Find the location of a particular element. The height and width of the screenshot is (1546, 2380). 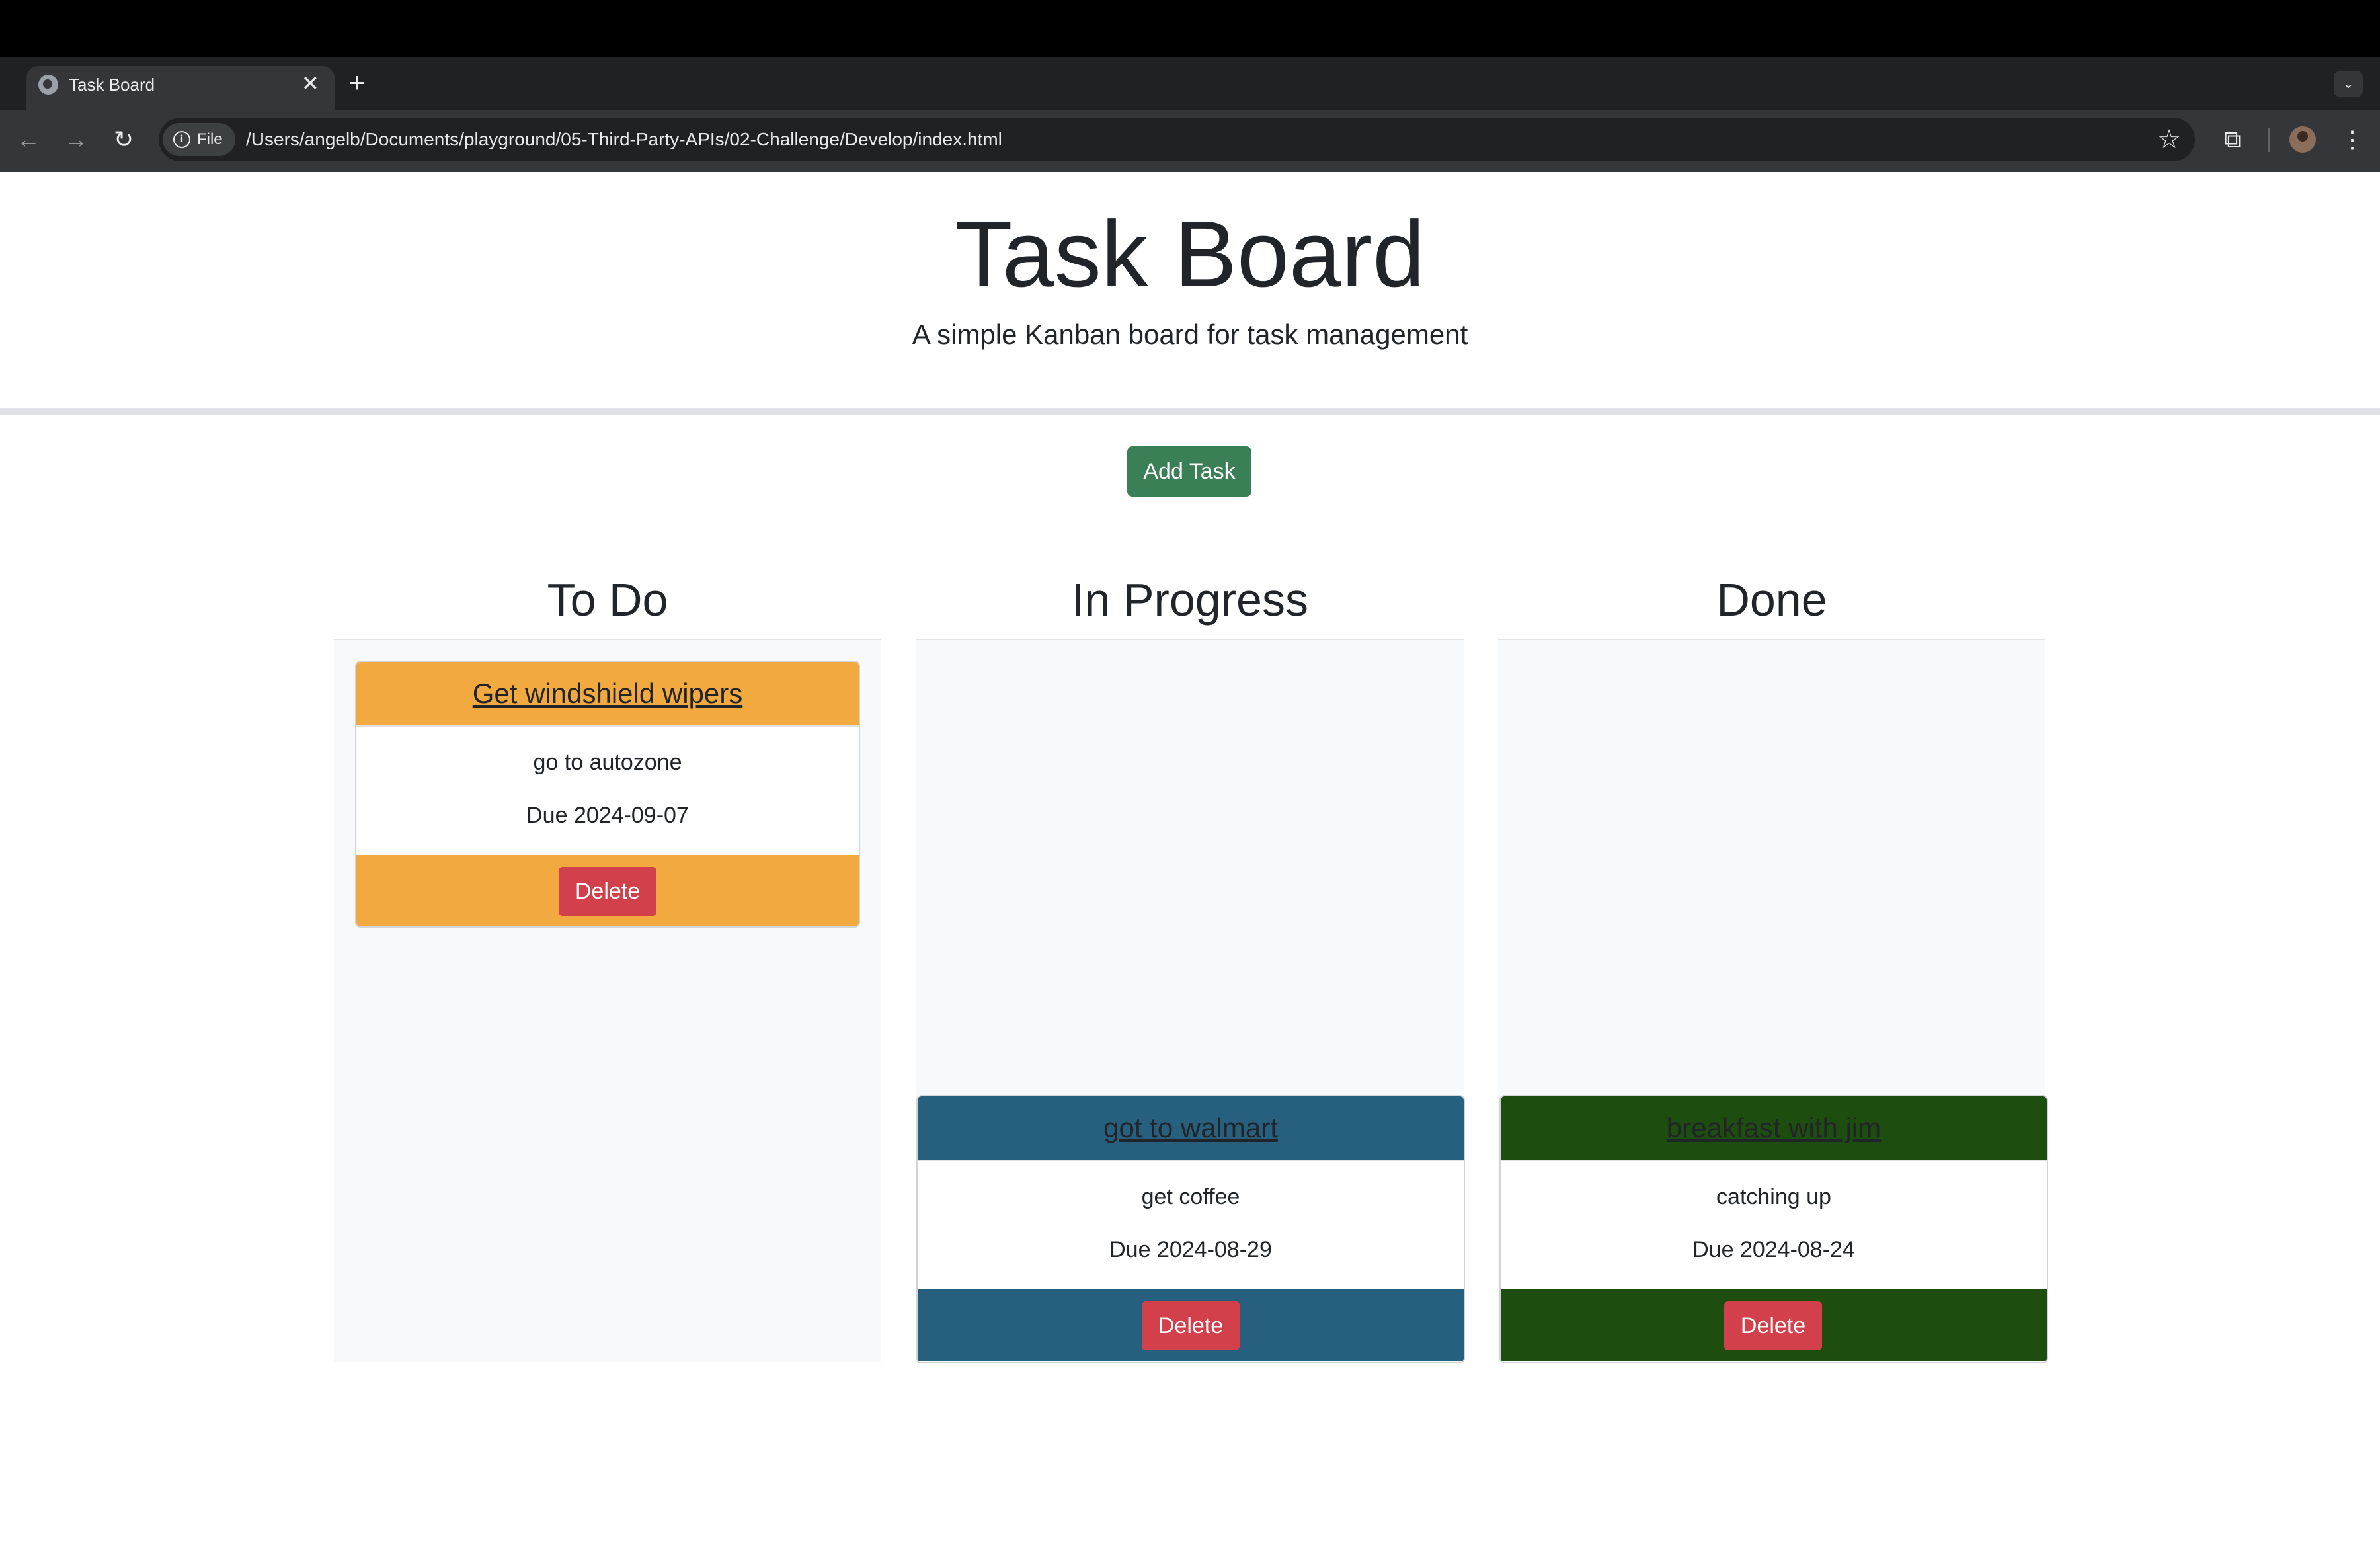

browser-menu-icon: ⋮ is located at coordinates (2352, 139).